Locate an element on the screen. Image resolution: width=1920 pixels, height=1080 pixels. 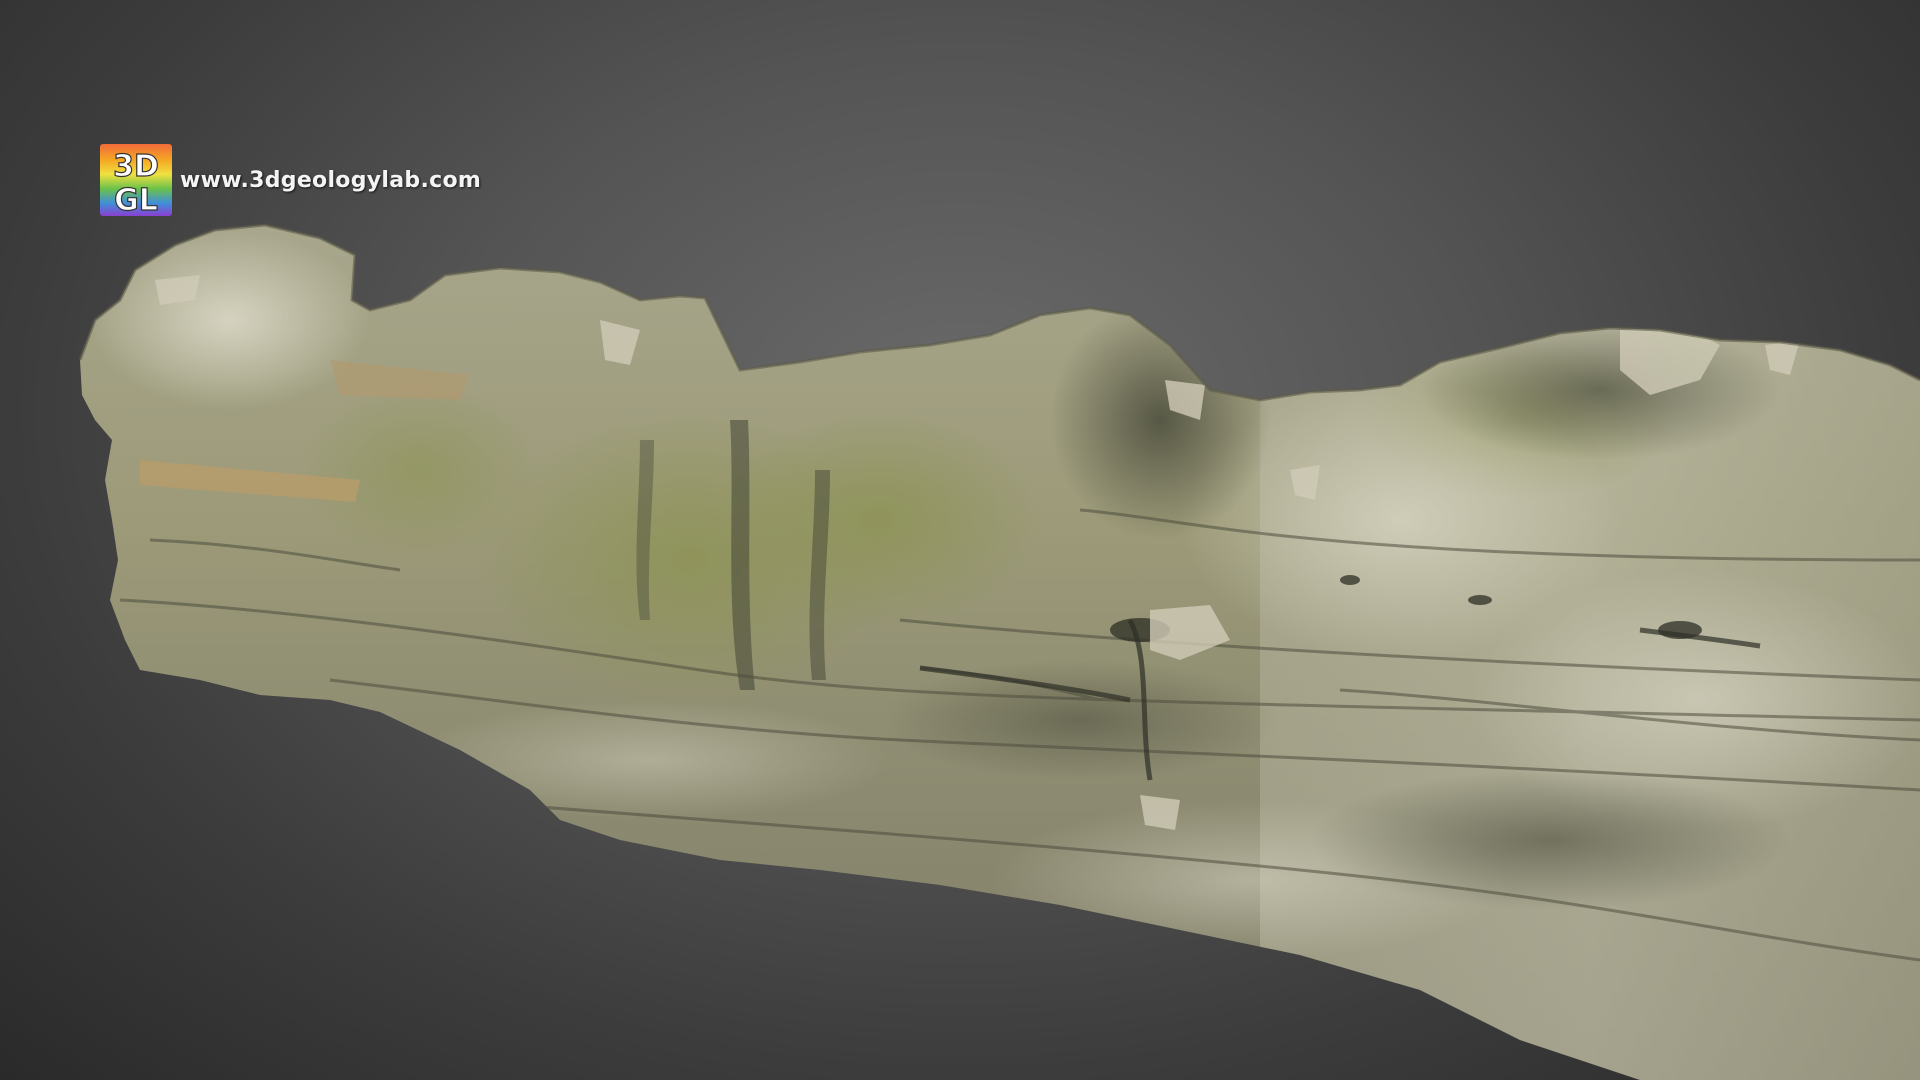
watermark: 3D GL www.3dgeologylab.com is located at coordinates (290, 180).